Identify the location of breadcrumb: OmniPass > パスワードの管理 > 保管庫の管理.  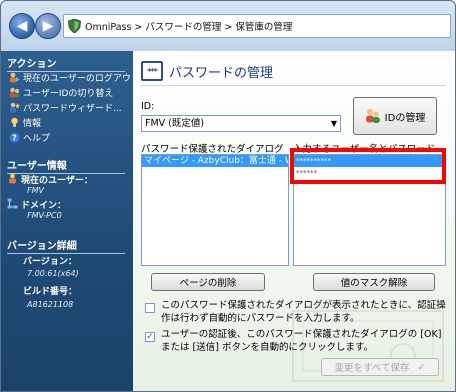
(189, 27).